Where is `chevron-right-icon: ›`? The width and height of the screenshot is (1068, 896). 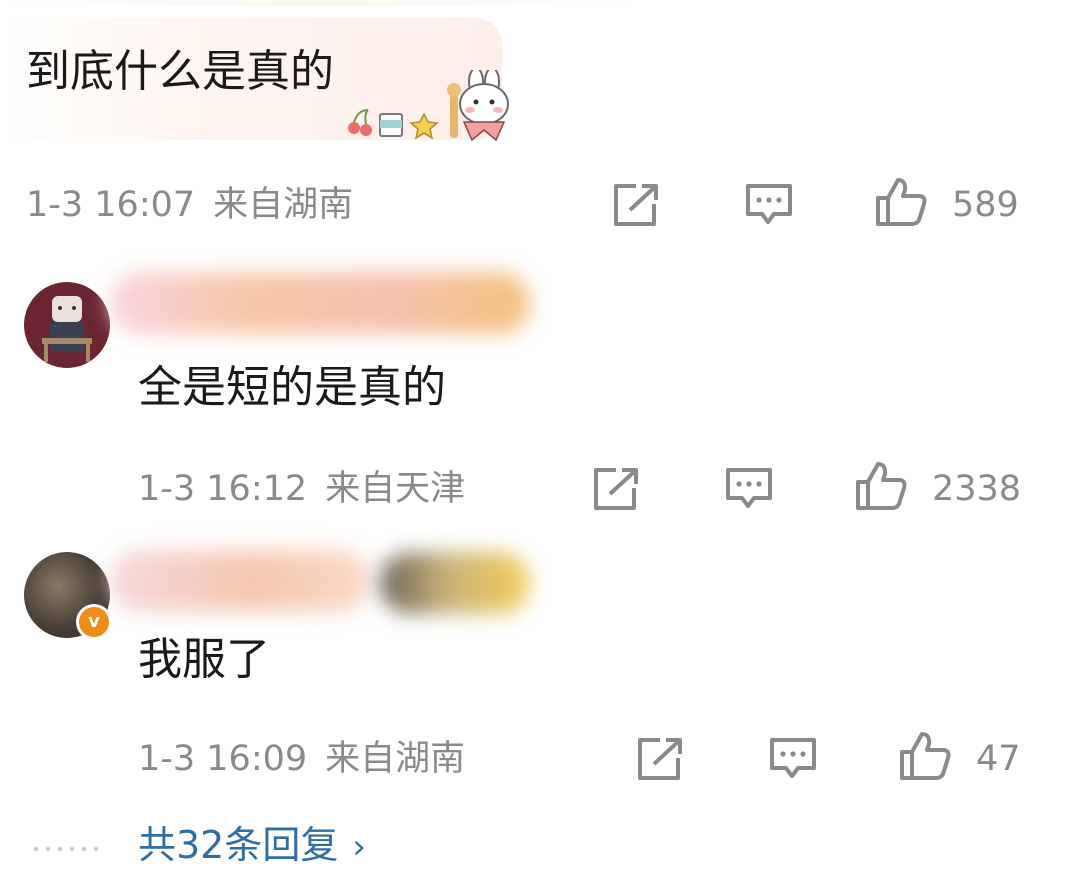 chevron-right-icon: › is located at coordinates (359, 847).